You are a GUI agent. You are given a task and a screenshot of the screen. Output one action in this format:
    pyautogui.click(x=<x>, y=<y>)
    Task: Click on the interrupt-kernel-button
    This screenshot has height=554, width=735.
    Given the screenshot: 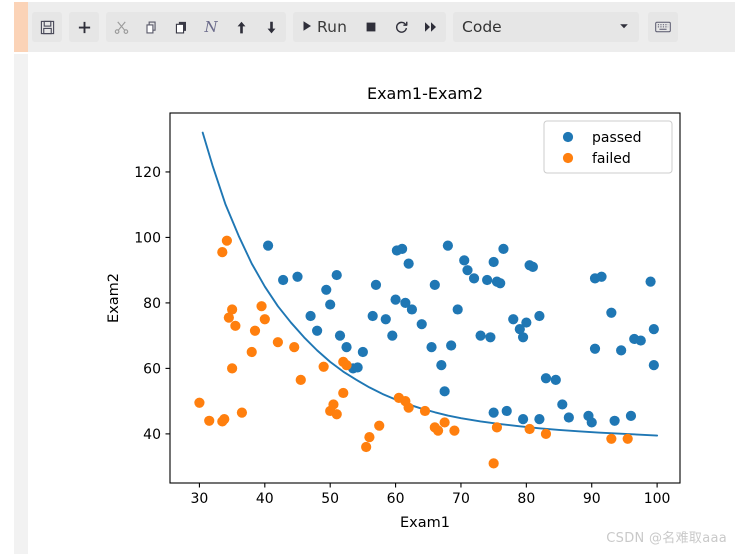 What is the action you would take?
    pyautogui.click(x=371, y=27)
    